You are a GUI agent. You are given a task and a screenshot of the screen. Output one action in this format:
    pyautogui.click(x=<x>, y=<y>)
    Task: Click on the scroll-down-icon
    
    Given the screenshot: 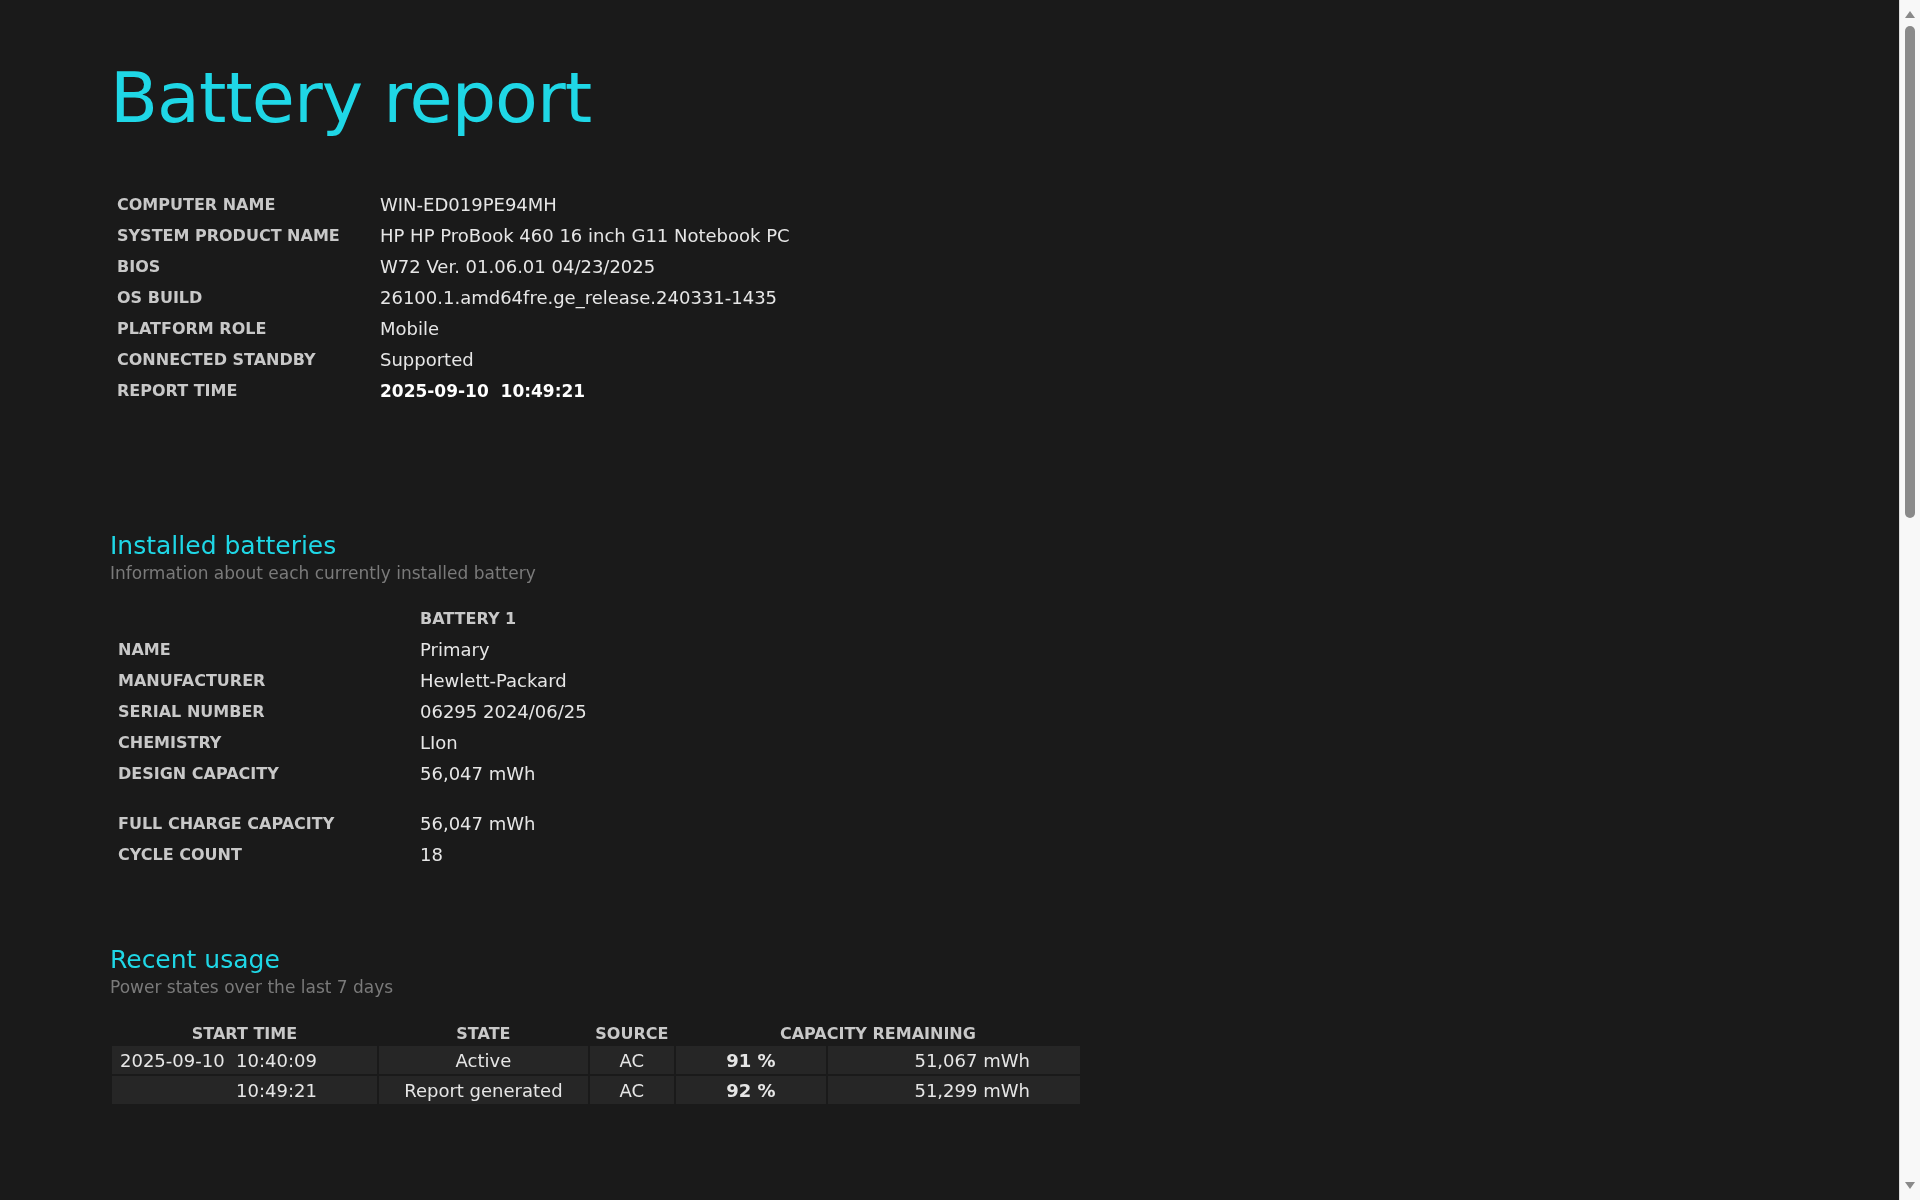 What is the action you would take?
    pyautogui.click(x=1910, y=1186)
    